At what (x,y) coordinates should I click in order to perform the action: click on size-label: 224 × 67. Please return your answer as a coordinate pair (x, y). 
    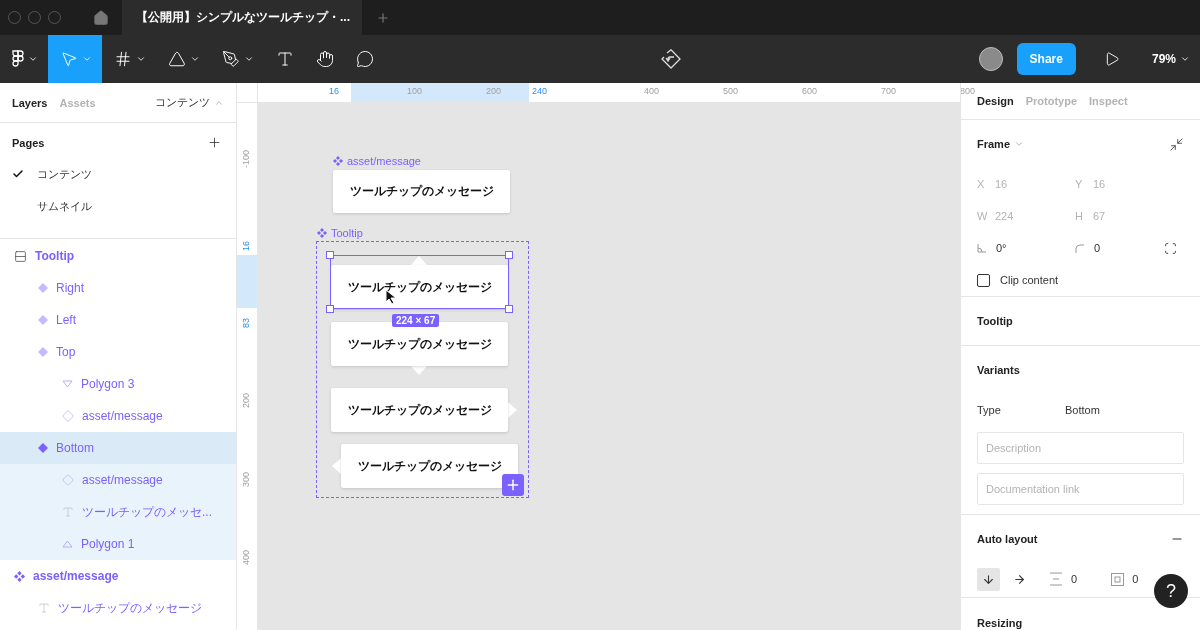
    Looking at the image, I should click on (416, 320).